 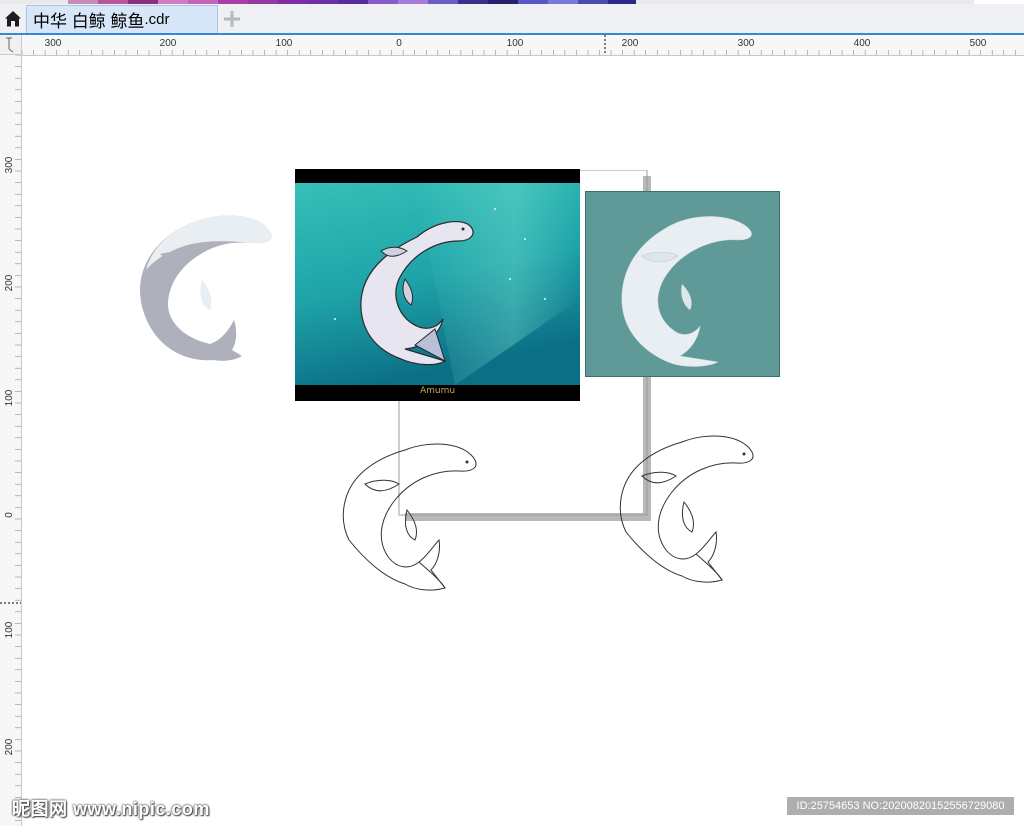 I want to click on image-id-watermark: ID:25754653 NO:20200820152556729080, so click(x=900, y=806).